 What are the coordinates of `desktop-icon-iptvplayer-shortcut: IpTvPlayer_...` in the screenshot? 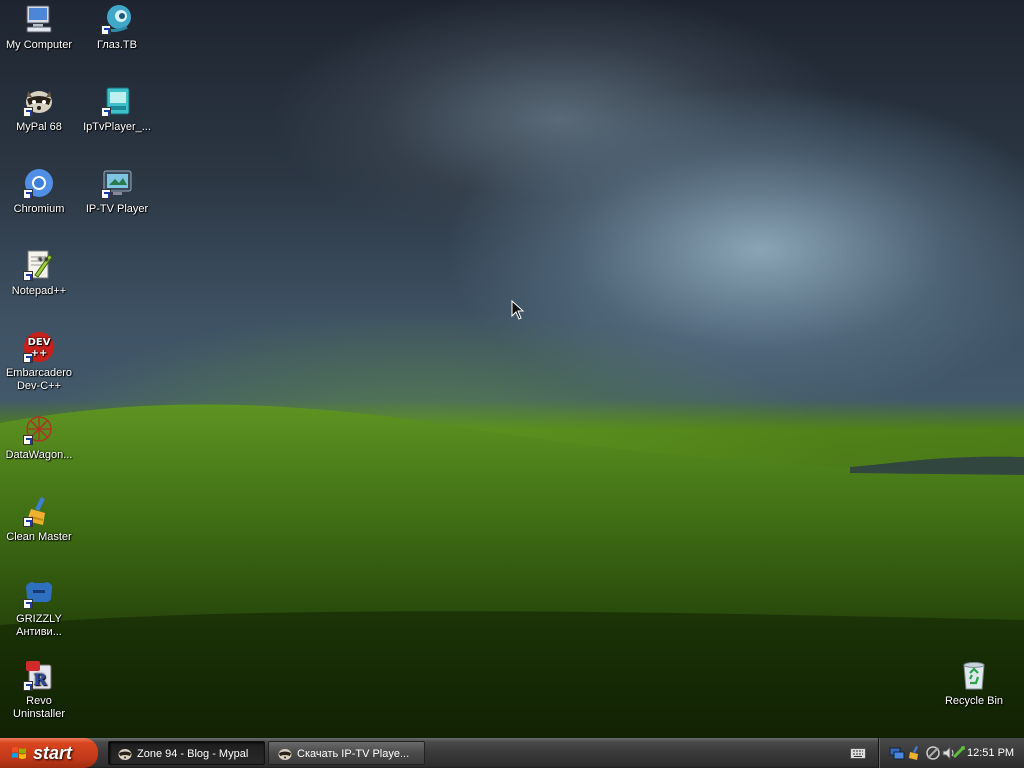 It's located at (117, 109).